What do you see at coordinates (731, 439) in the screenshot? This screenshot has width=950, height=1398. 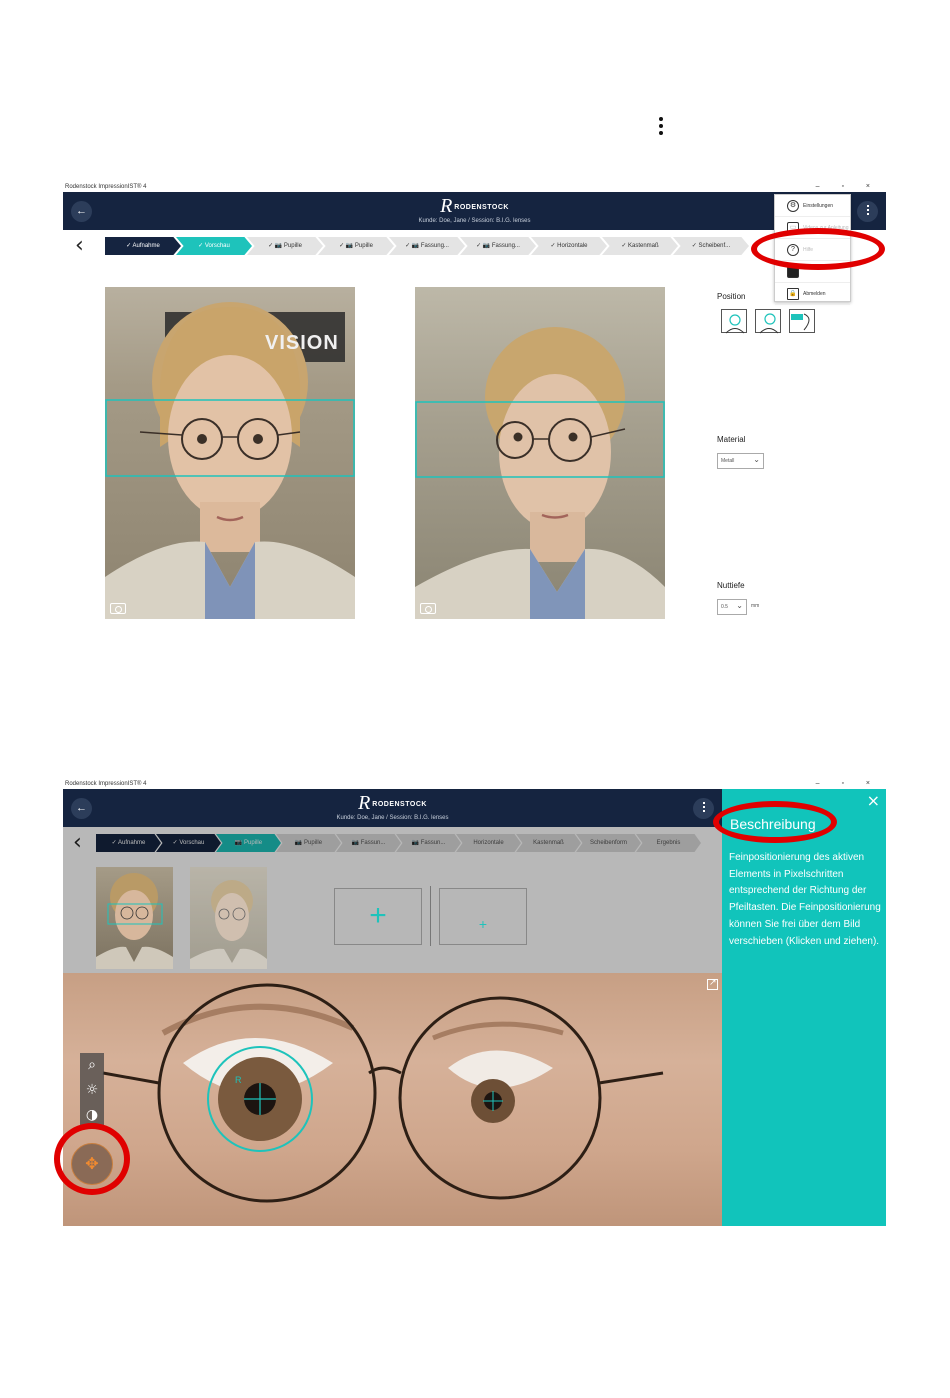 I see `material-label: Material` at bounding box center [731, 439].